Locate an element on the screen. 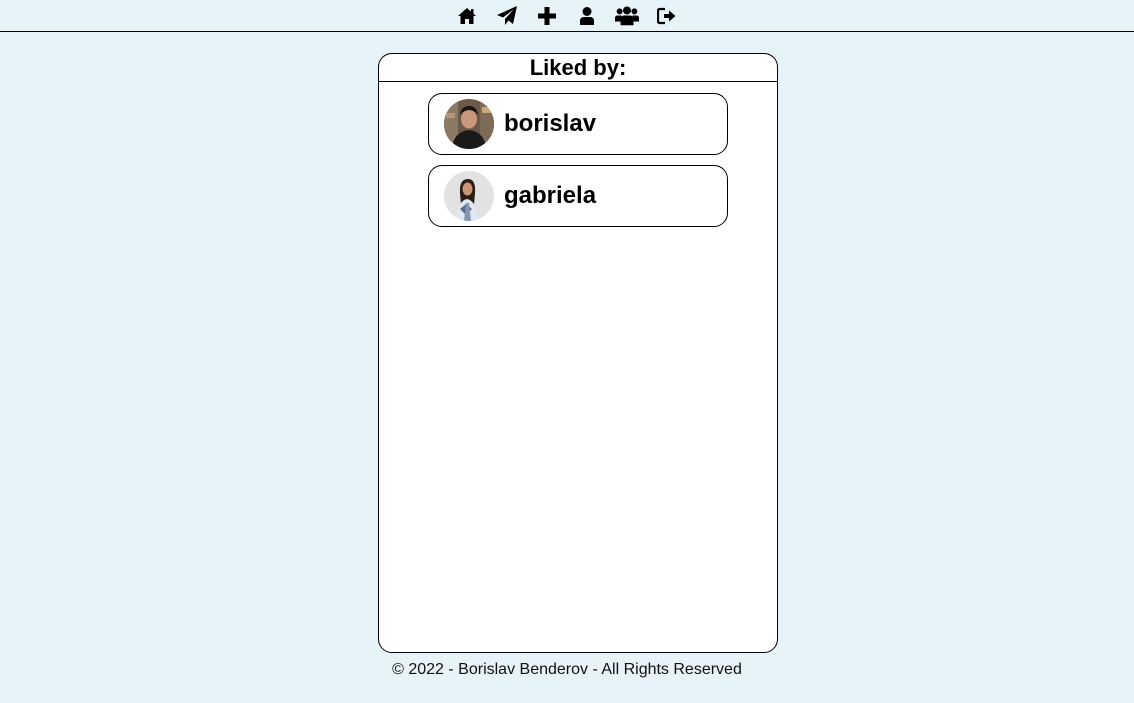 This screenshot has width=1134, height=703. liker-item: gabriela is located at coordinates (578, 196).